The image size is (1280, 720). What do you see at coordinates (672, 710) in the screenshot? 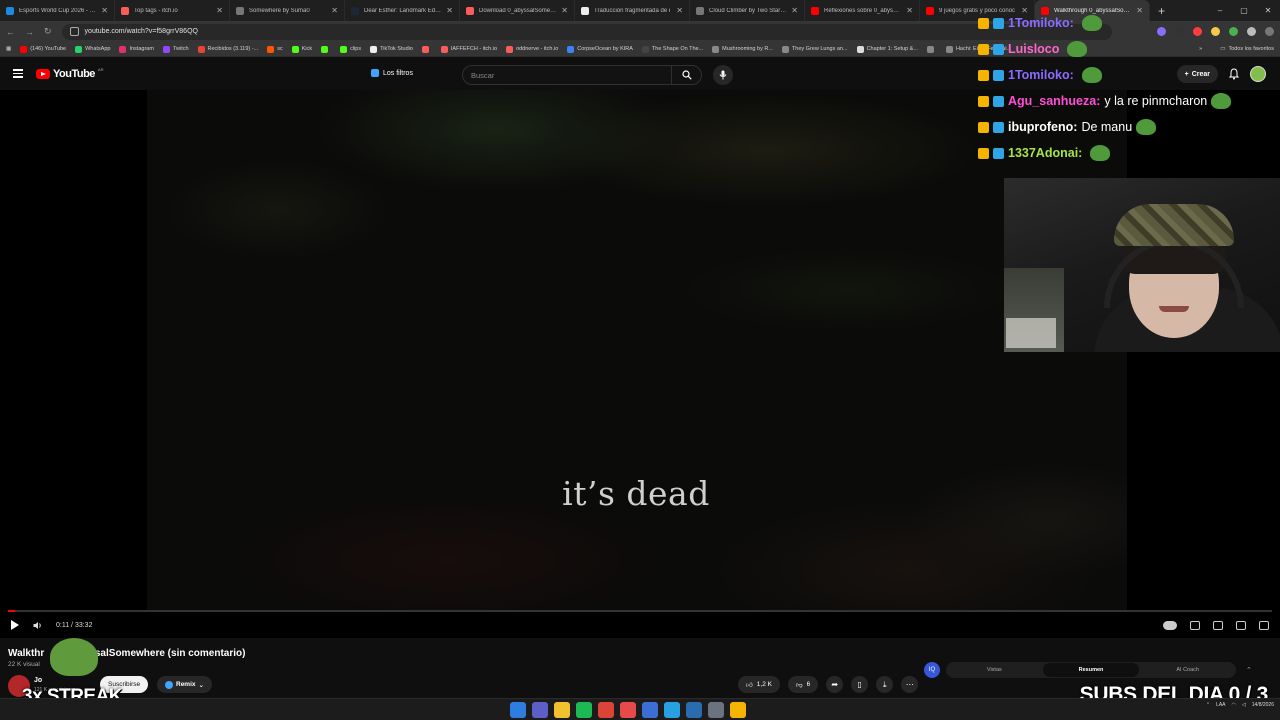
I see `telegram-icon` at bounding box center [672, 710].